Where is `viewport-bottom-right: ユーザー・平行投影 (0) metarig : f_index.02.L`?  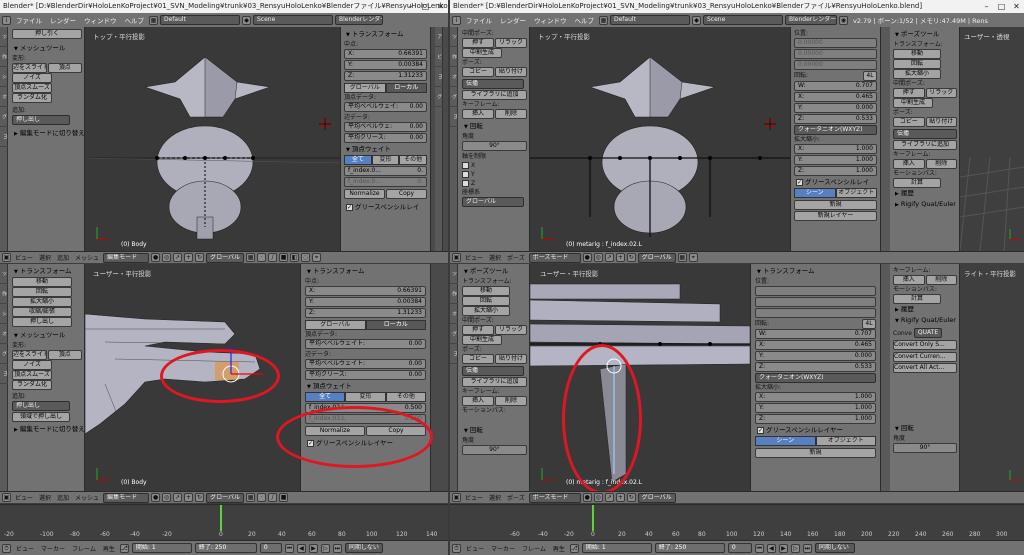 viewport-bottom-right: ユーザー・平行投影 (0) metarig : f_index.02.L is located at coordinates (640, 377).